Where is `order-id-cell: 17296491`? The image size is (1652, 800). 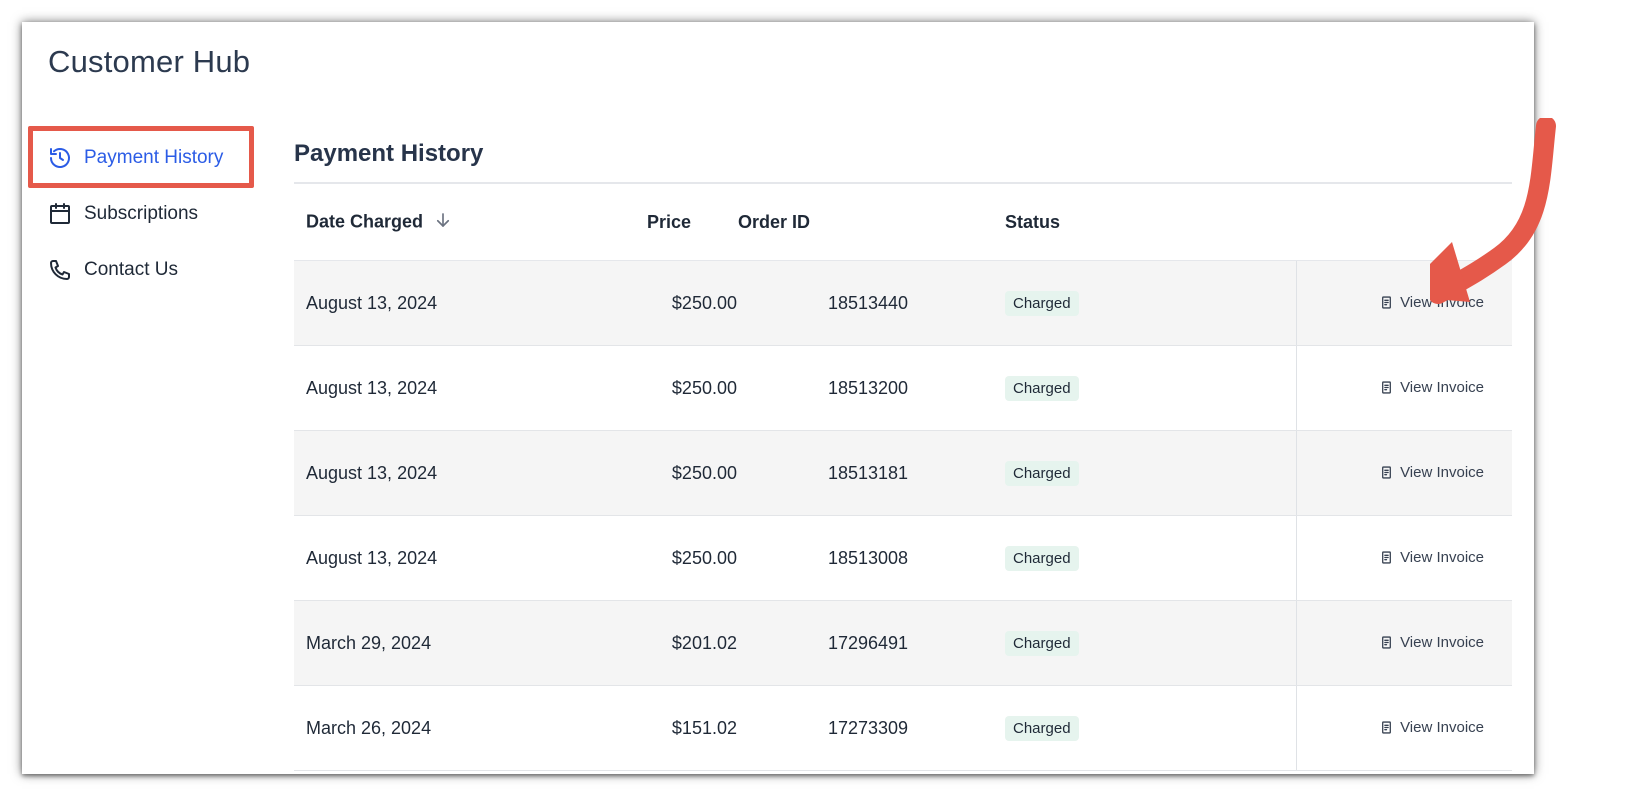
order-id-cell: 17296491 is located at coordinates (868, 643).